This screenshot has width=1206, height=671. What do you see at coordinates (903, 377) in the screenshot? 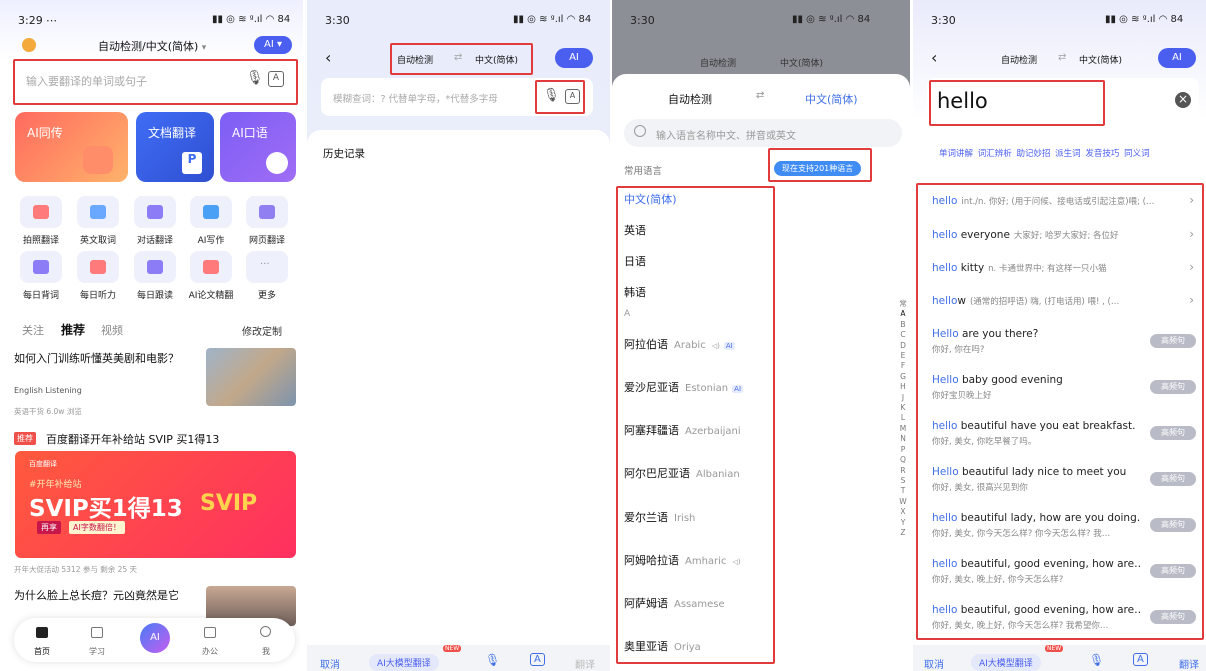
I see `alphabet-letter: G` at bounding box center [903, 377].